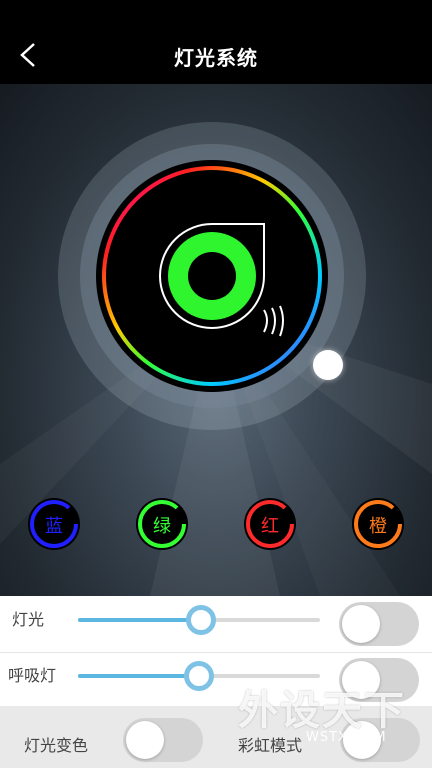 This screenshot has width=432, height=768. Describe the element at coordinates (32, 675) in the screenshot. I see `breath-label: 呼吸灯` at that location.